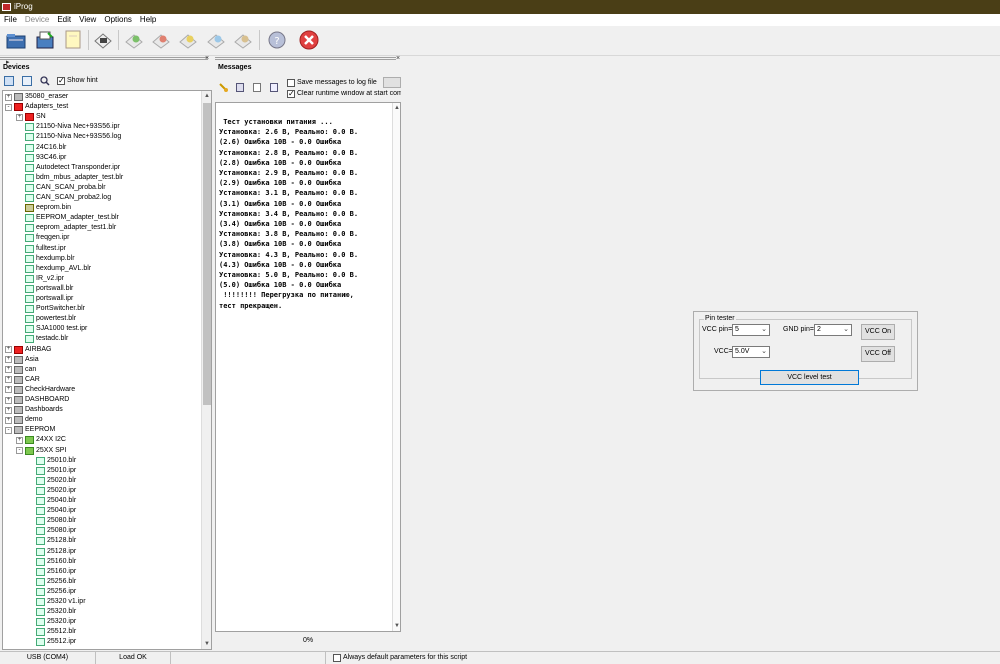 The height and width of the screenshot is (664, 1000). What do you see at coordinates (398, 58) in the screenshot?
I see `messages-close-icon: ×` at bounding box center [398, 58].